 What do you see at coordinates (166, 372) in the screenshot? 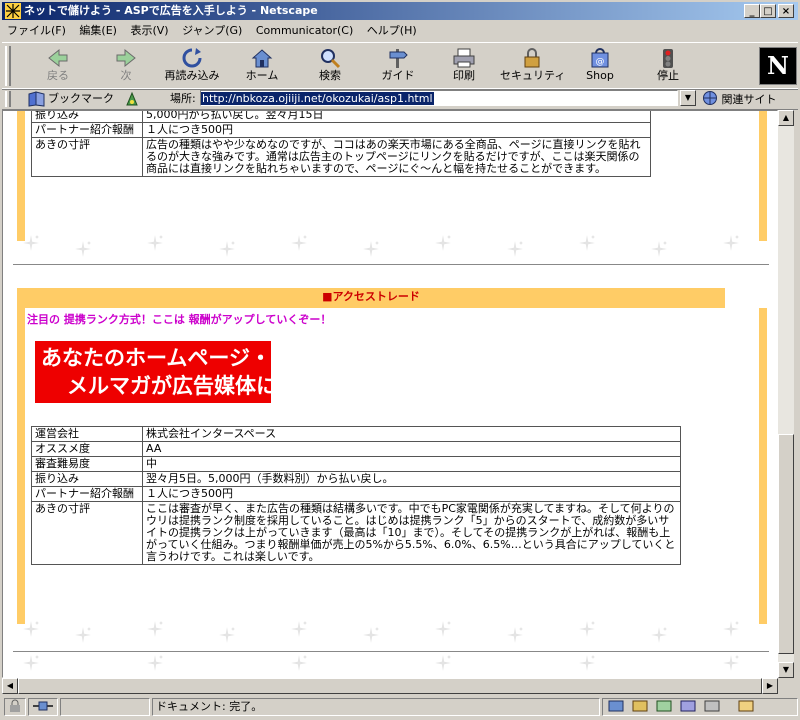
I see `ad-banner: あなたのホームページ・ メルマガが広告媒体に！` at bounding box center [166, 372].